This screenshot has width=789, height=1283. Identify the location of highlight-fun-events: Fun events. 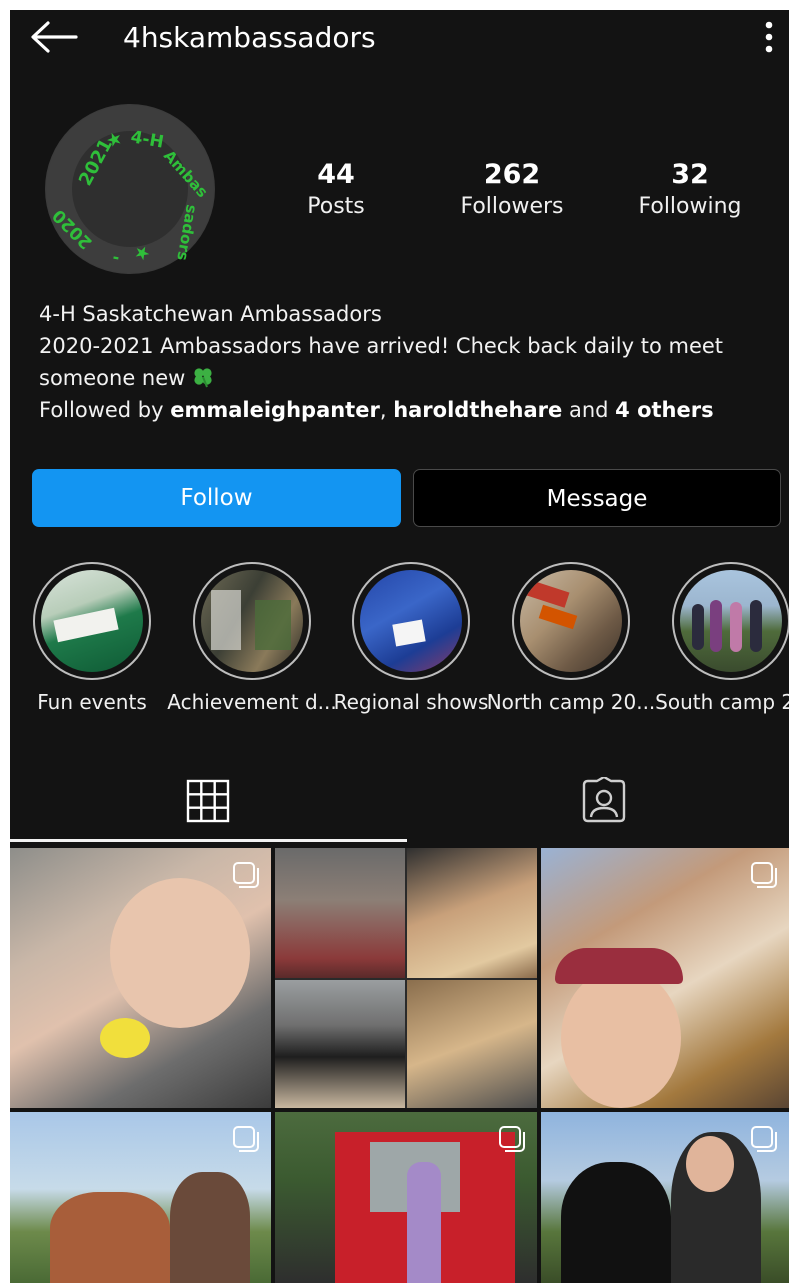
(92, 638).